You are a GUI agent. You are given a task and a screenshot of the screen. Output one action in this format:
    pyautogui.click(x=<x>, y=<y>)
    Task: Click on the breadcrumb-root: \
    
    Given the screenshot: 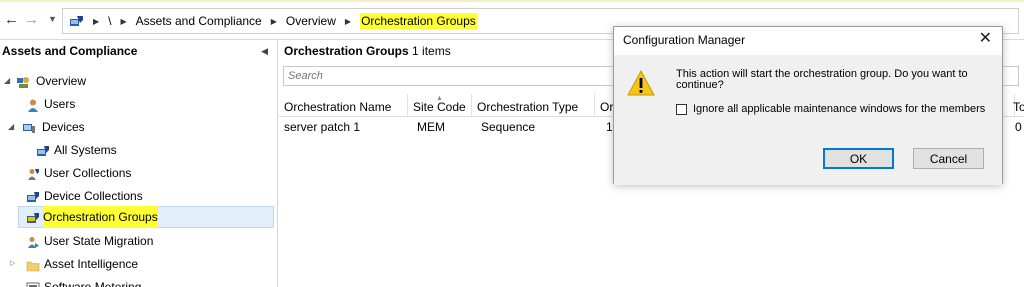 What is the action you would take?
    pyautogui.click(x=109, y=21)
    